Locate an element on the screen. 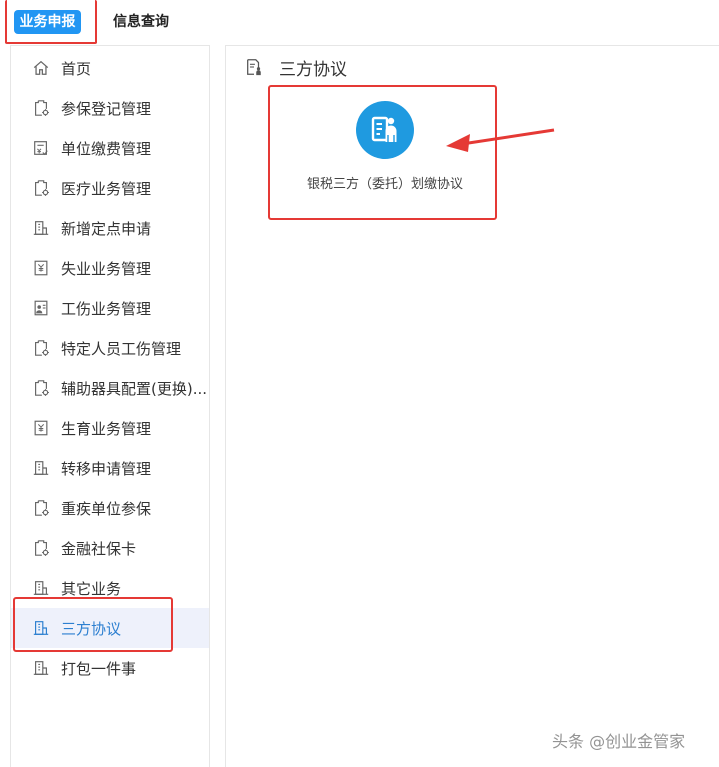  sidebar-item: 参保登记管理 is located at coordinates (110, 108).